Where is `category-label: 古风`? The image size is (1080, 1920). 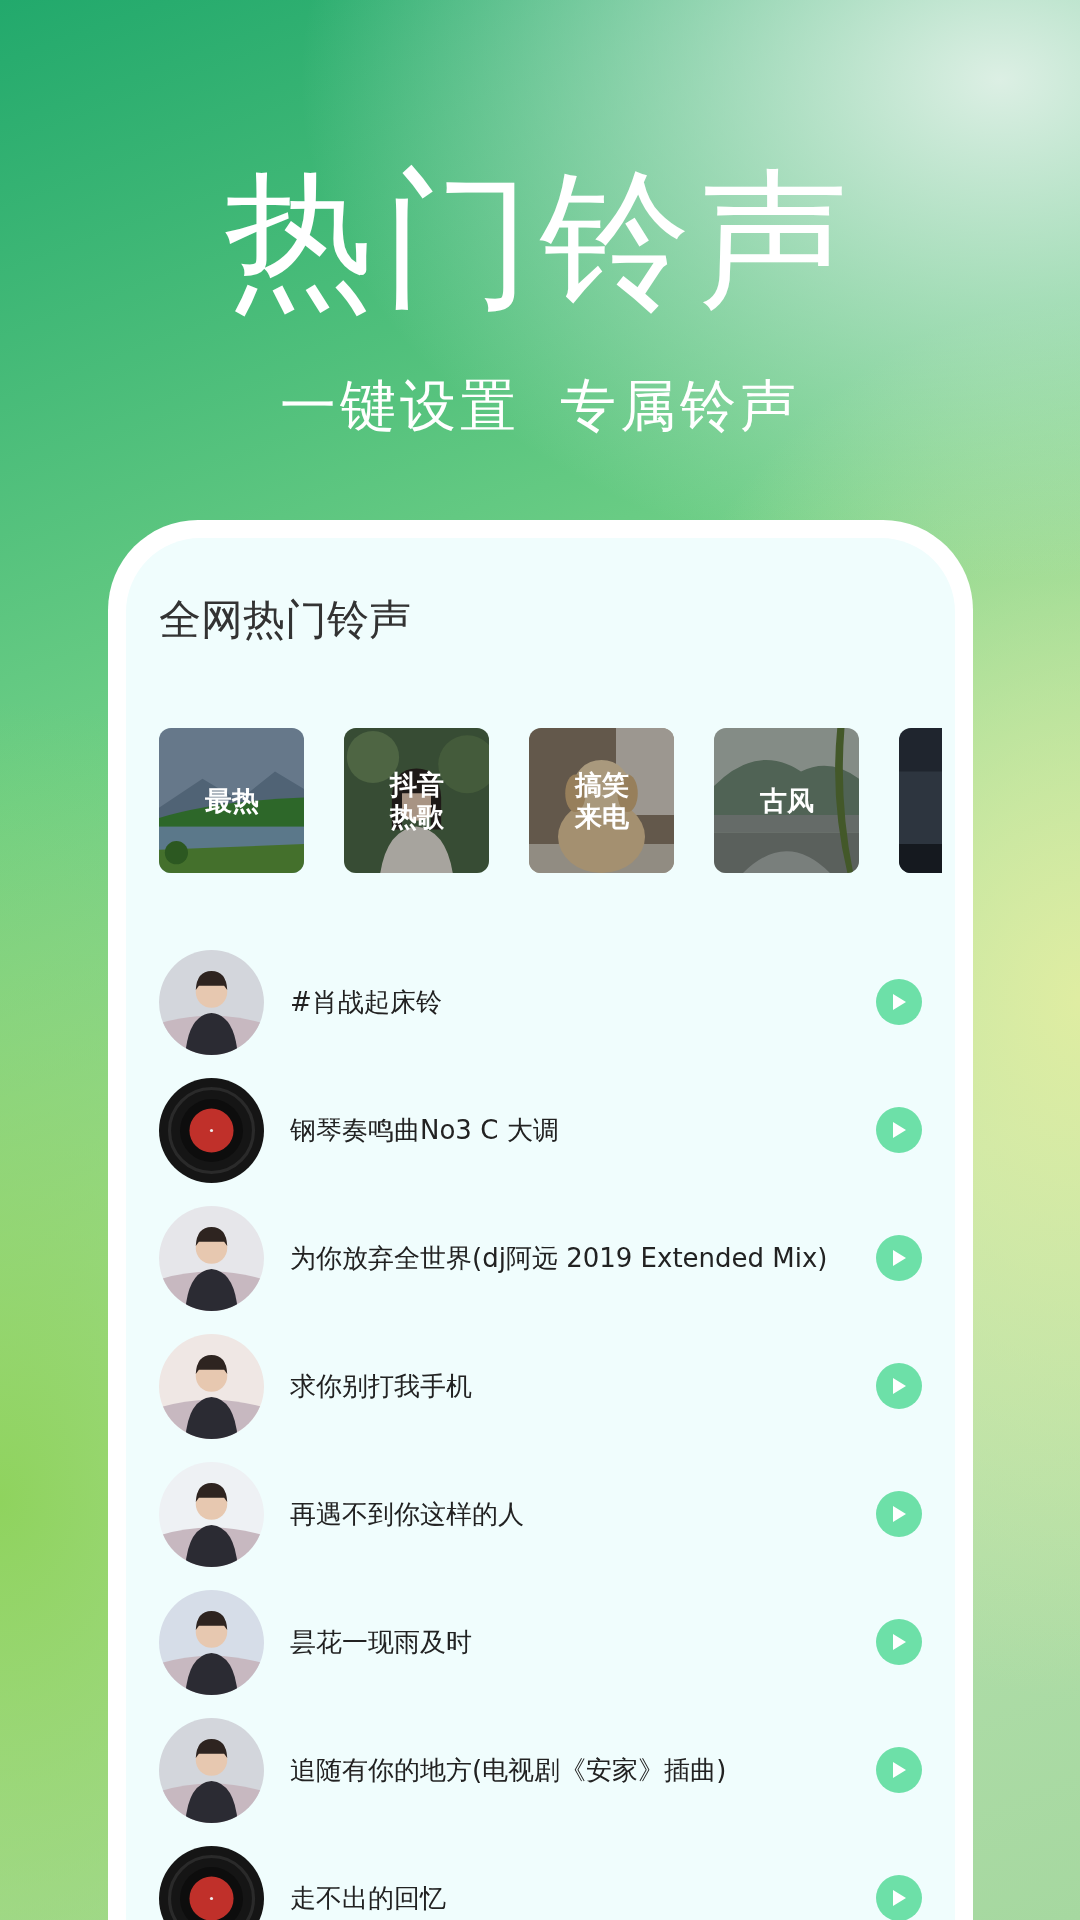
category-label: 古风 is located at coordinates (786, 801).